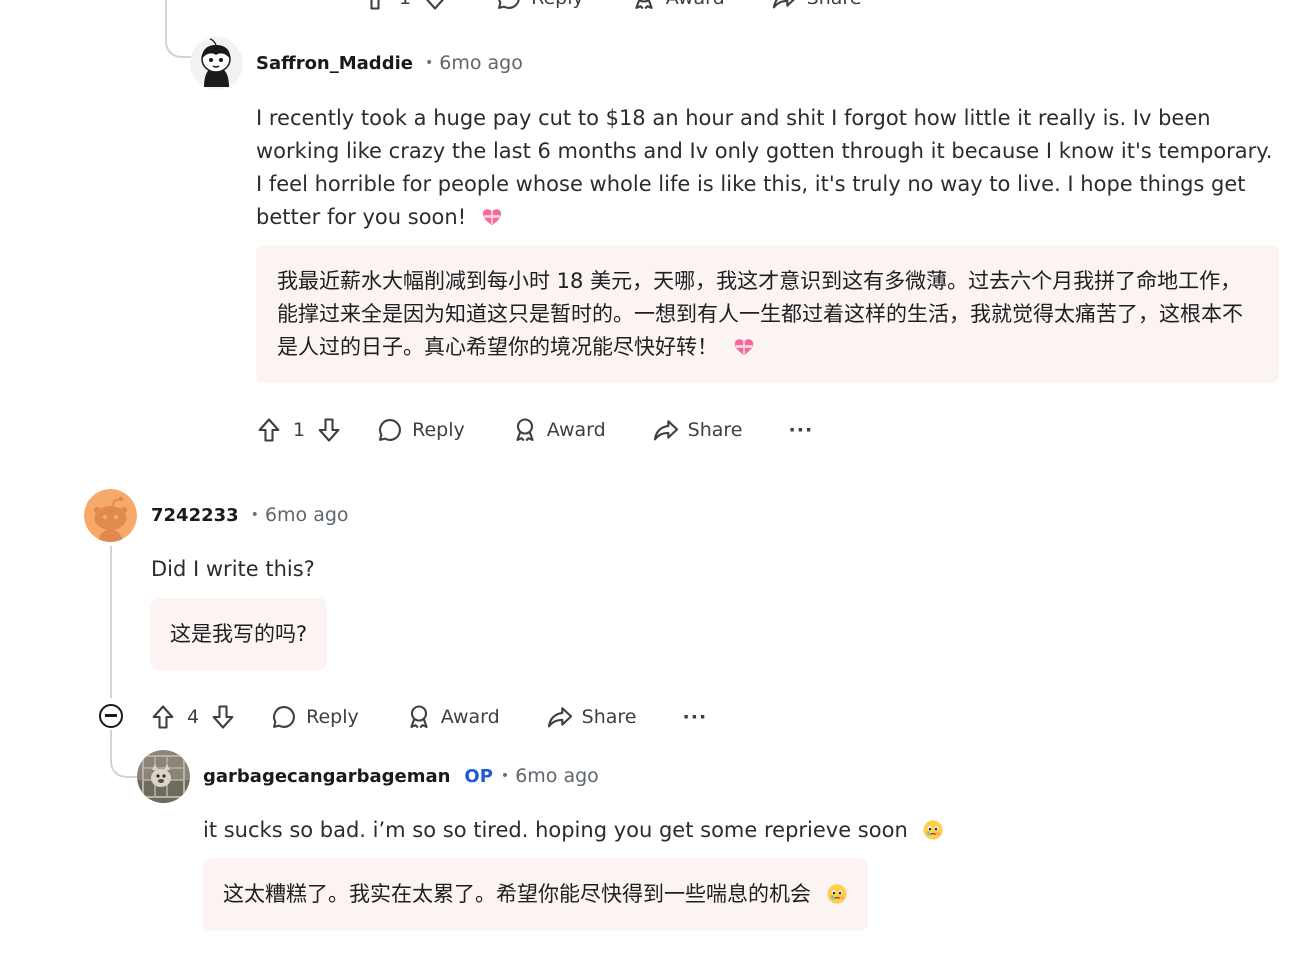  I want to click on comment-action-bar: 4 Reply Award Share ···, so click(428, 717).